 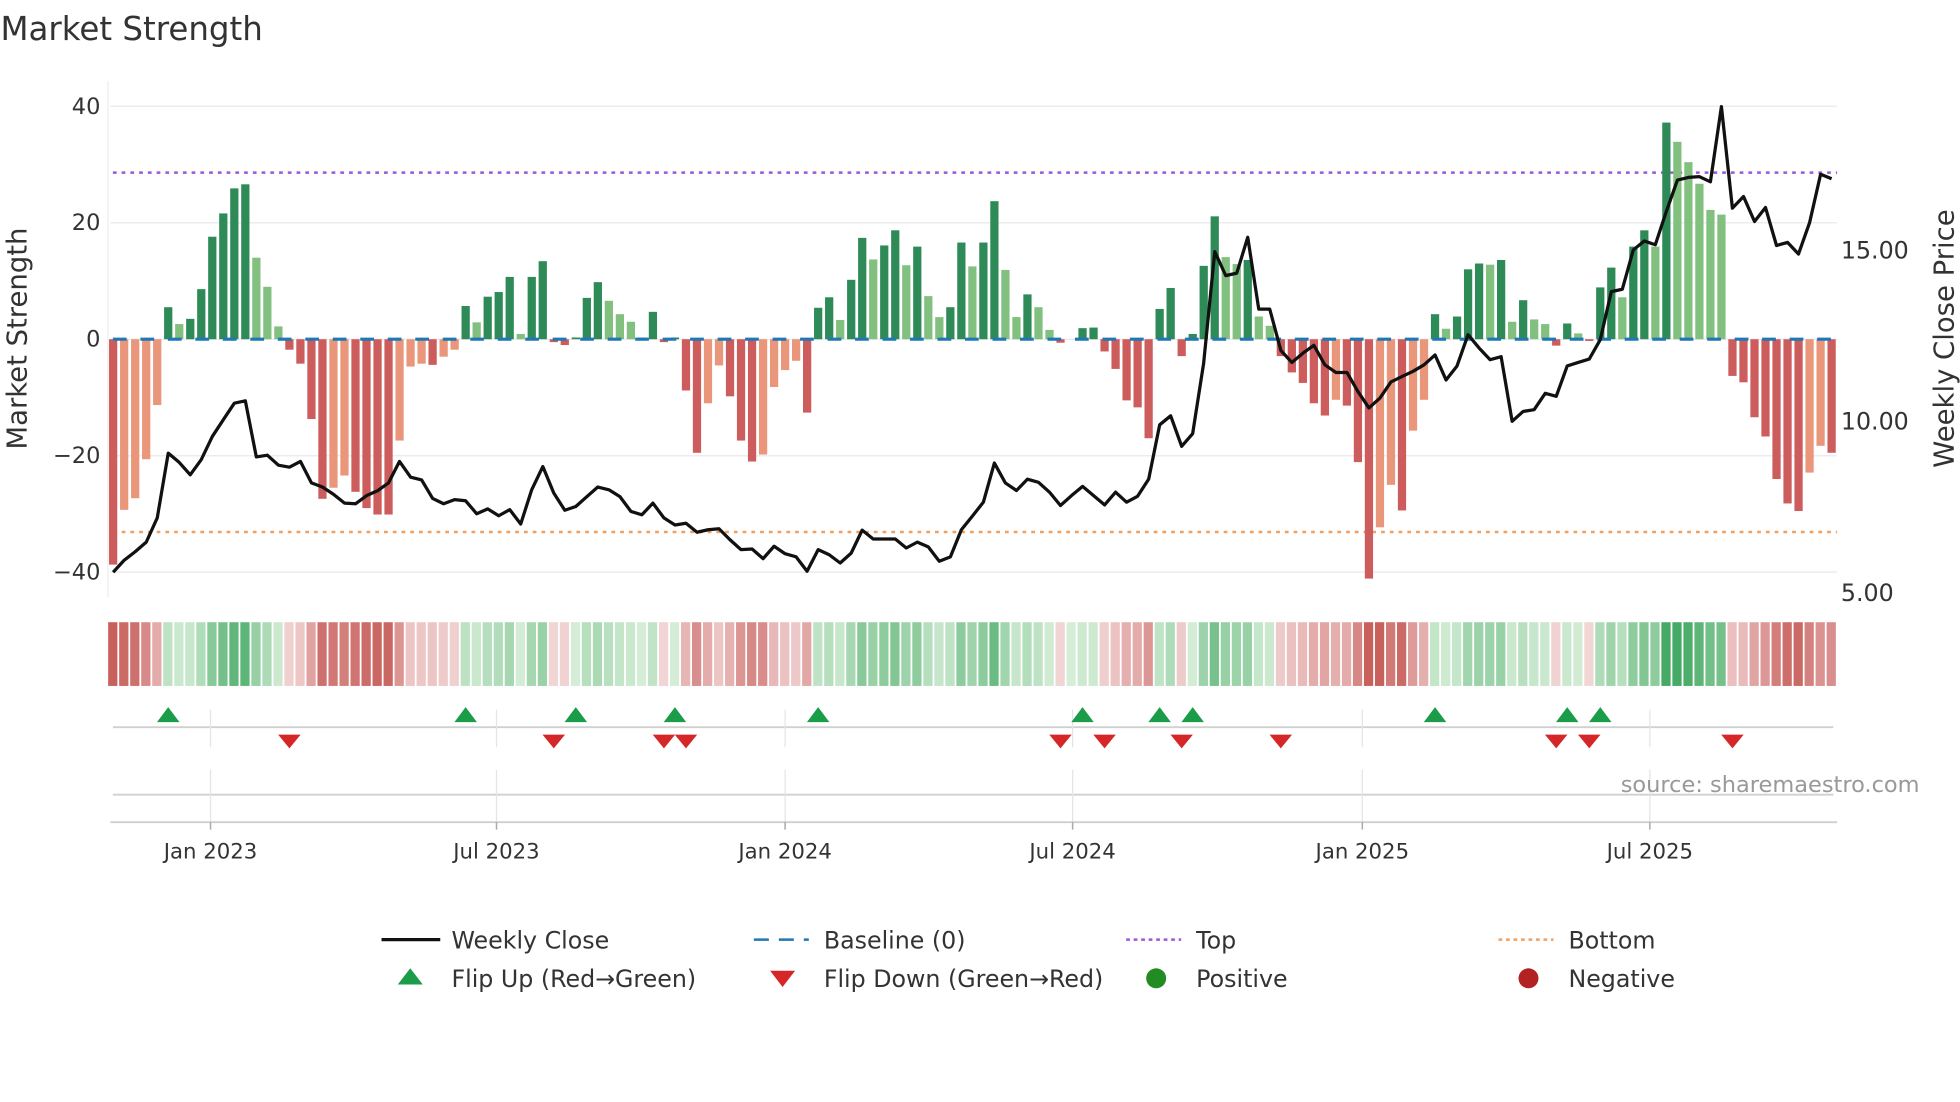 What do you see at coordinates (1611, 940) in the screenshot?
I see `legend-label: Bottom` at bounding box center [1611, 940].